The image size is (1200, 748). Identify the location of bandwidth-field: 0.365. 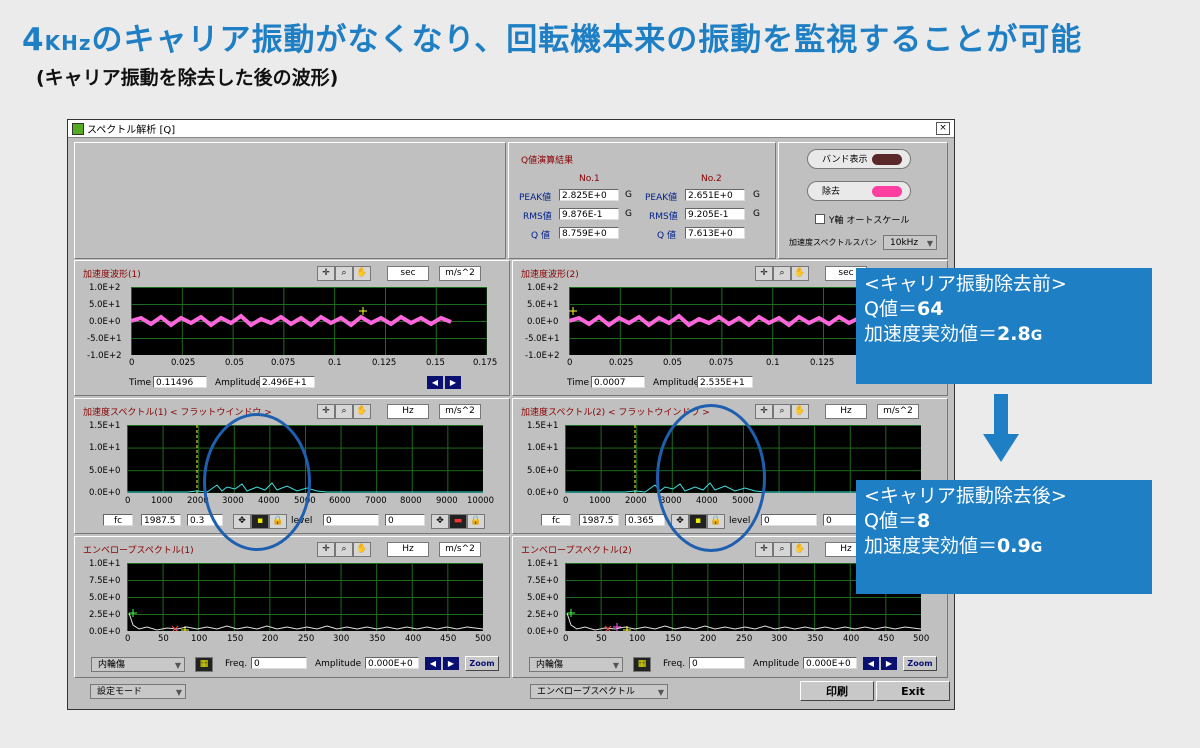
(645, 520).